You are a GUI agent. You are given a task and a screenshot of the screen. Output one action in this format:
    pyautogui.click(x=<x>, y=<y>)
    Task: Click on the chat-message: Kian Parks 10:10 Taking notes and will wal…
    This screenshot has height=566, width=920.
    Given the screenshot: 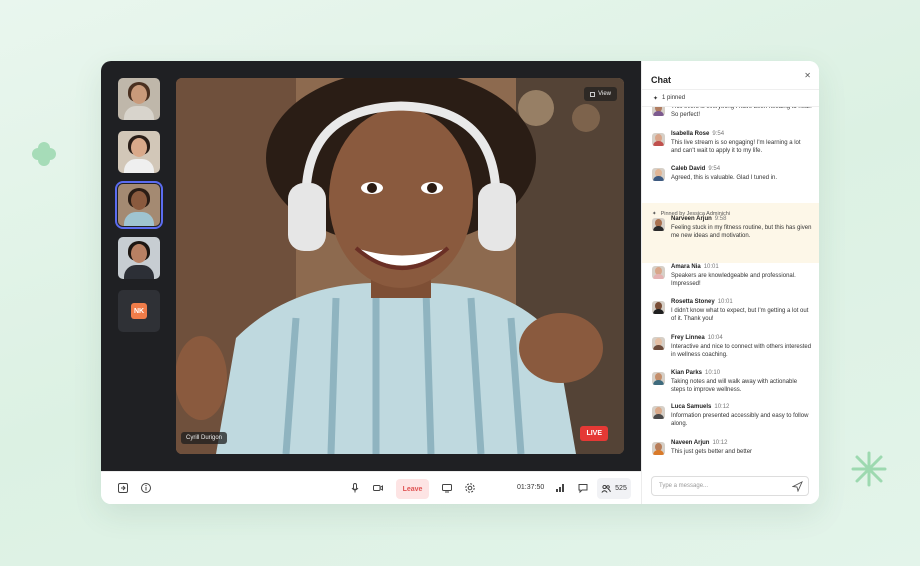 What is the action you would take?
    pyautogui.click(x=732, y=382)
    